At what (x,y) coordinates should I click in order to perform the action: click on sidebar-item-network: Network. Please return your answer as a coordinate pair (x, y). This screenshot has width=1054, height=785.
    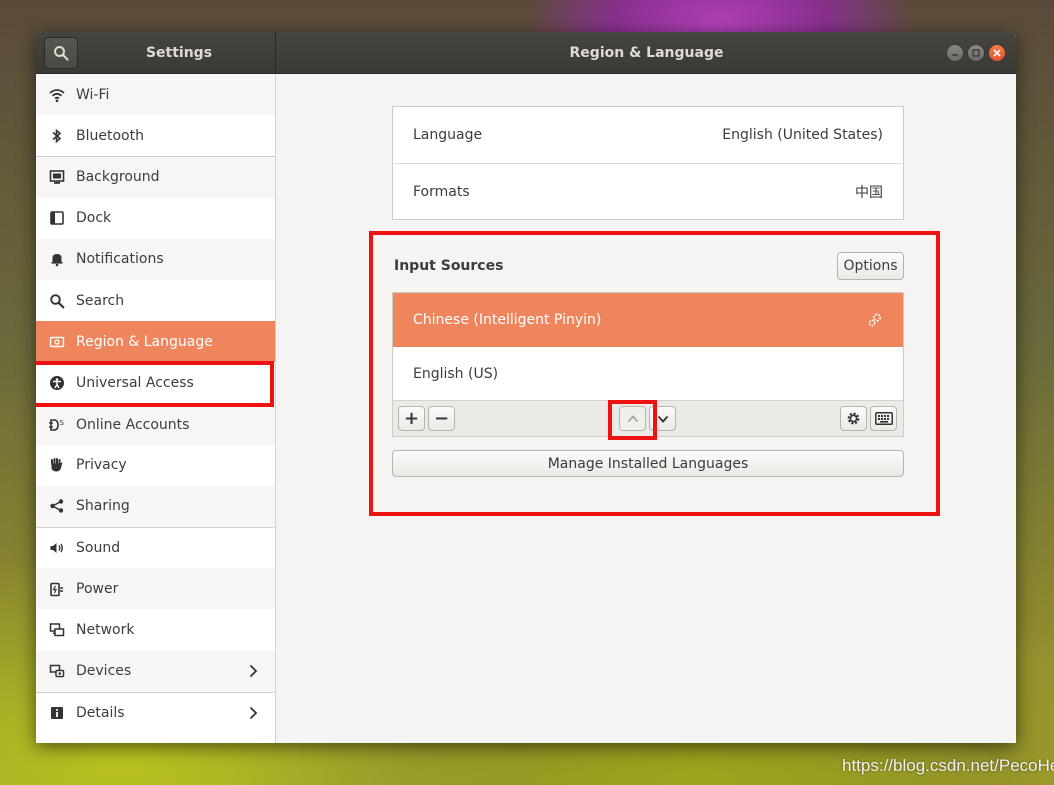
    Looking at the image, I should click on (155, 629).